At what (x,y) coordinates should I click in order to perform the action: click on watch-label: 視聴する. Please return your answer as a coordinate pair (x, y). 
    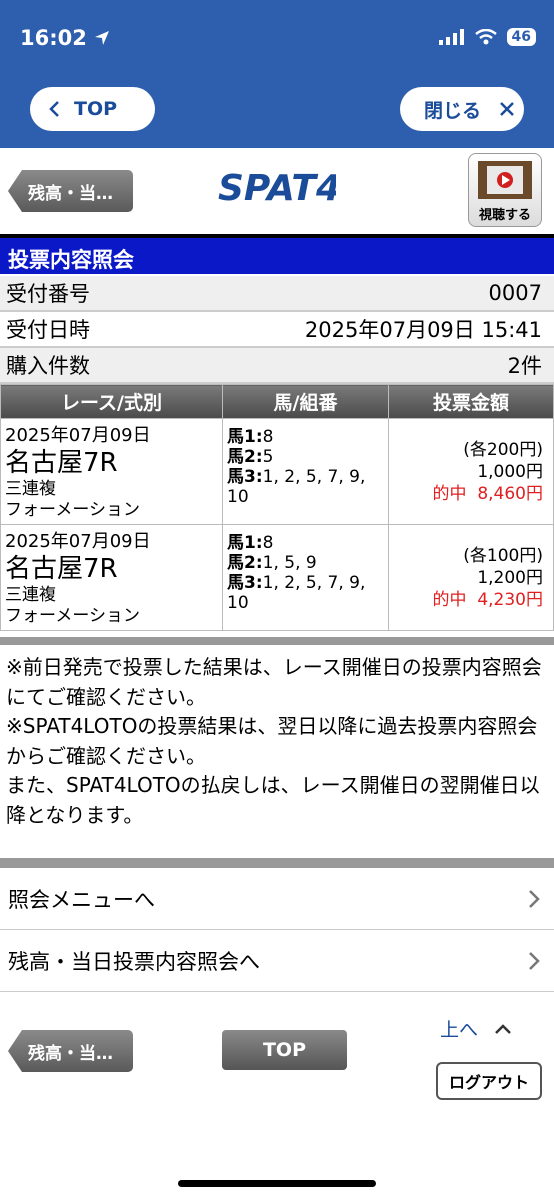
    Looking at the image, I should click on (504, 215).